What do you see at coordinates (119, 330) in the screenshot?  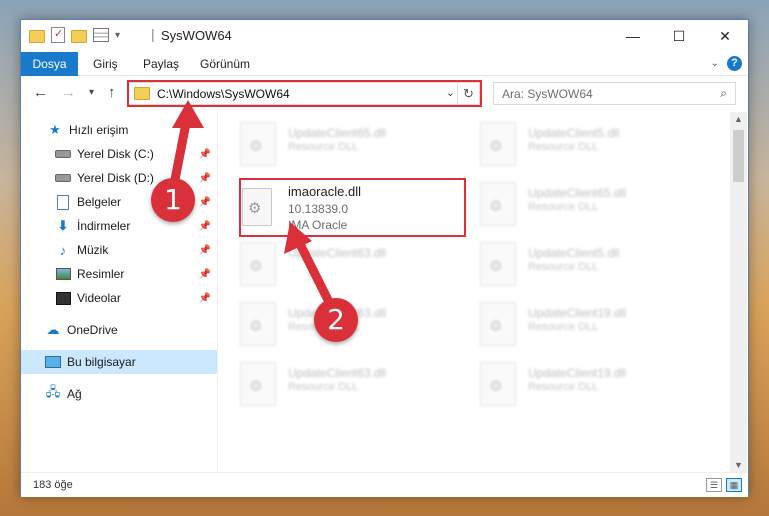 I see `sidebar-item-onedrive: ☁ OneDrive` at bounding box center [119, 330].